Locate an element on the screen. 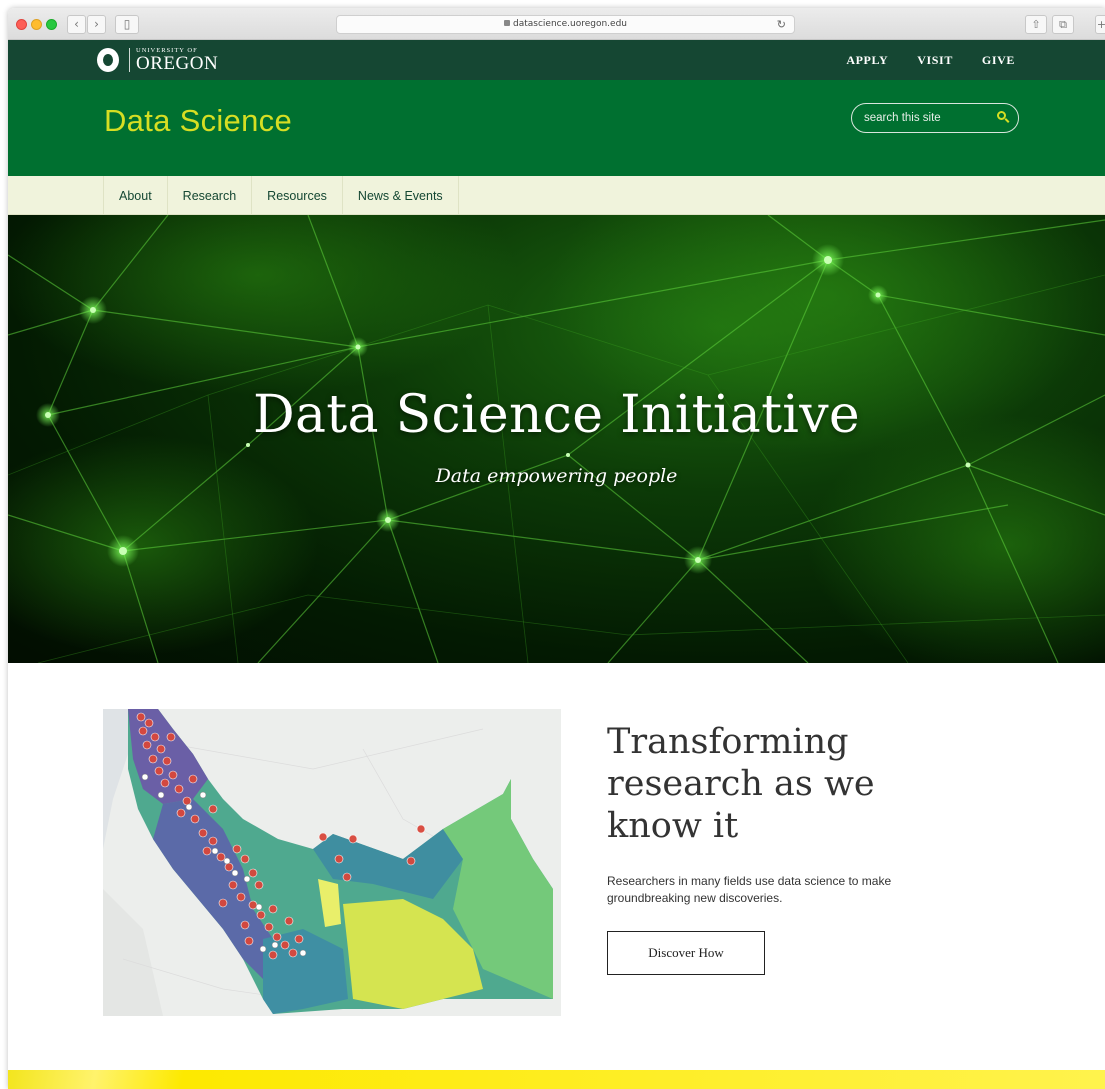 The height and width of the screenshot is (1089, 1105). url-text: datascience.uoregon.edu is located at coordinates (570, 24).